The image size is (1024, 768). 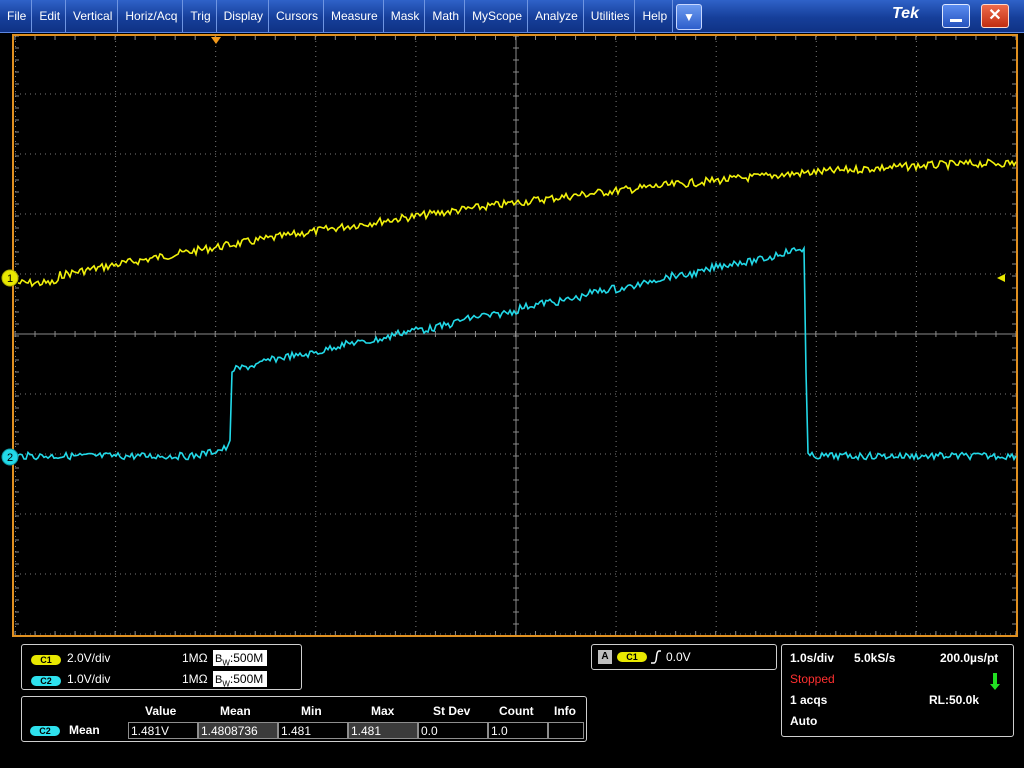 I want to click on trigger-readout-box: A C1 0.0V, so click(x=684, y=657).